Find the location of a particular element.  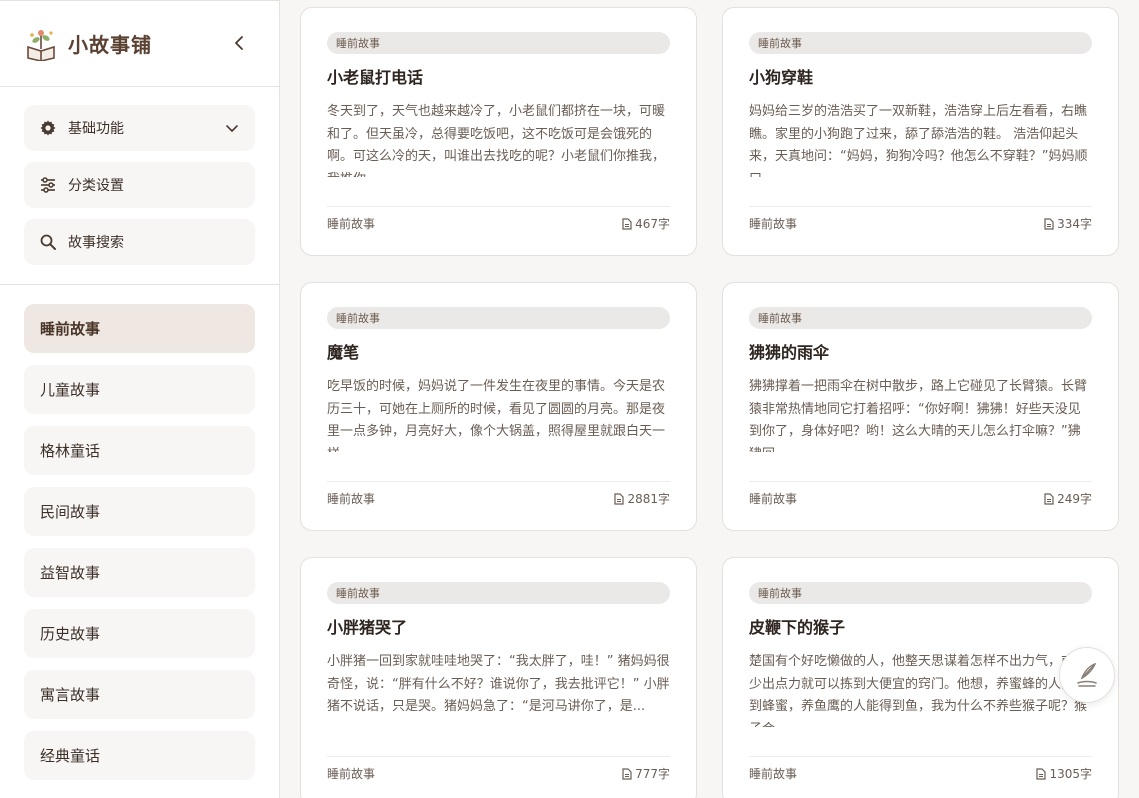

word-count: 777字 is located at coordinates (646, 773).